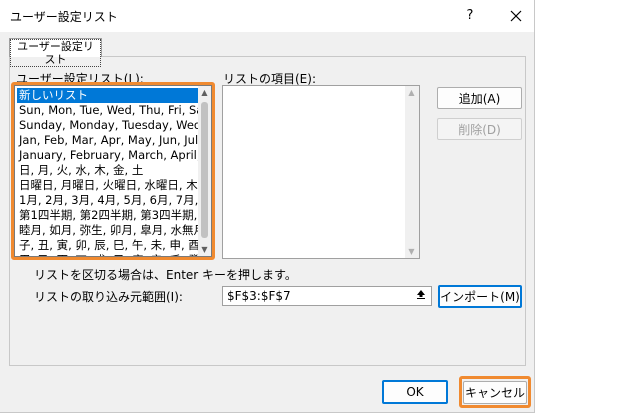 The width and height of the screenshot is (635, 414). Describe the element at coordinates (321, 172) in the screenshot. I see `list-entries-textbox: ▲ ▼` at that location.